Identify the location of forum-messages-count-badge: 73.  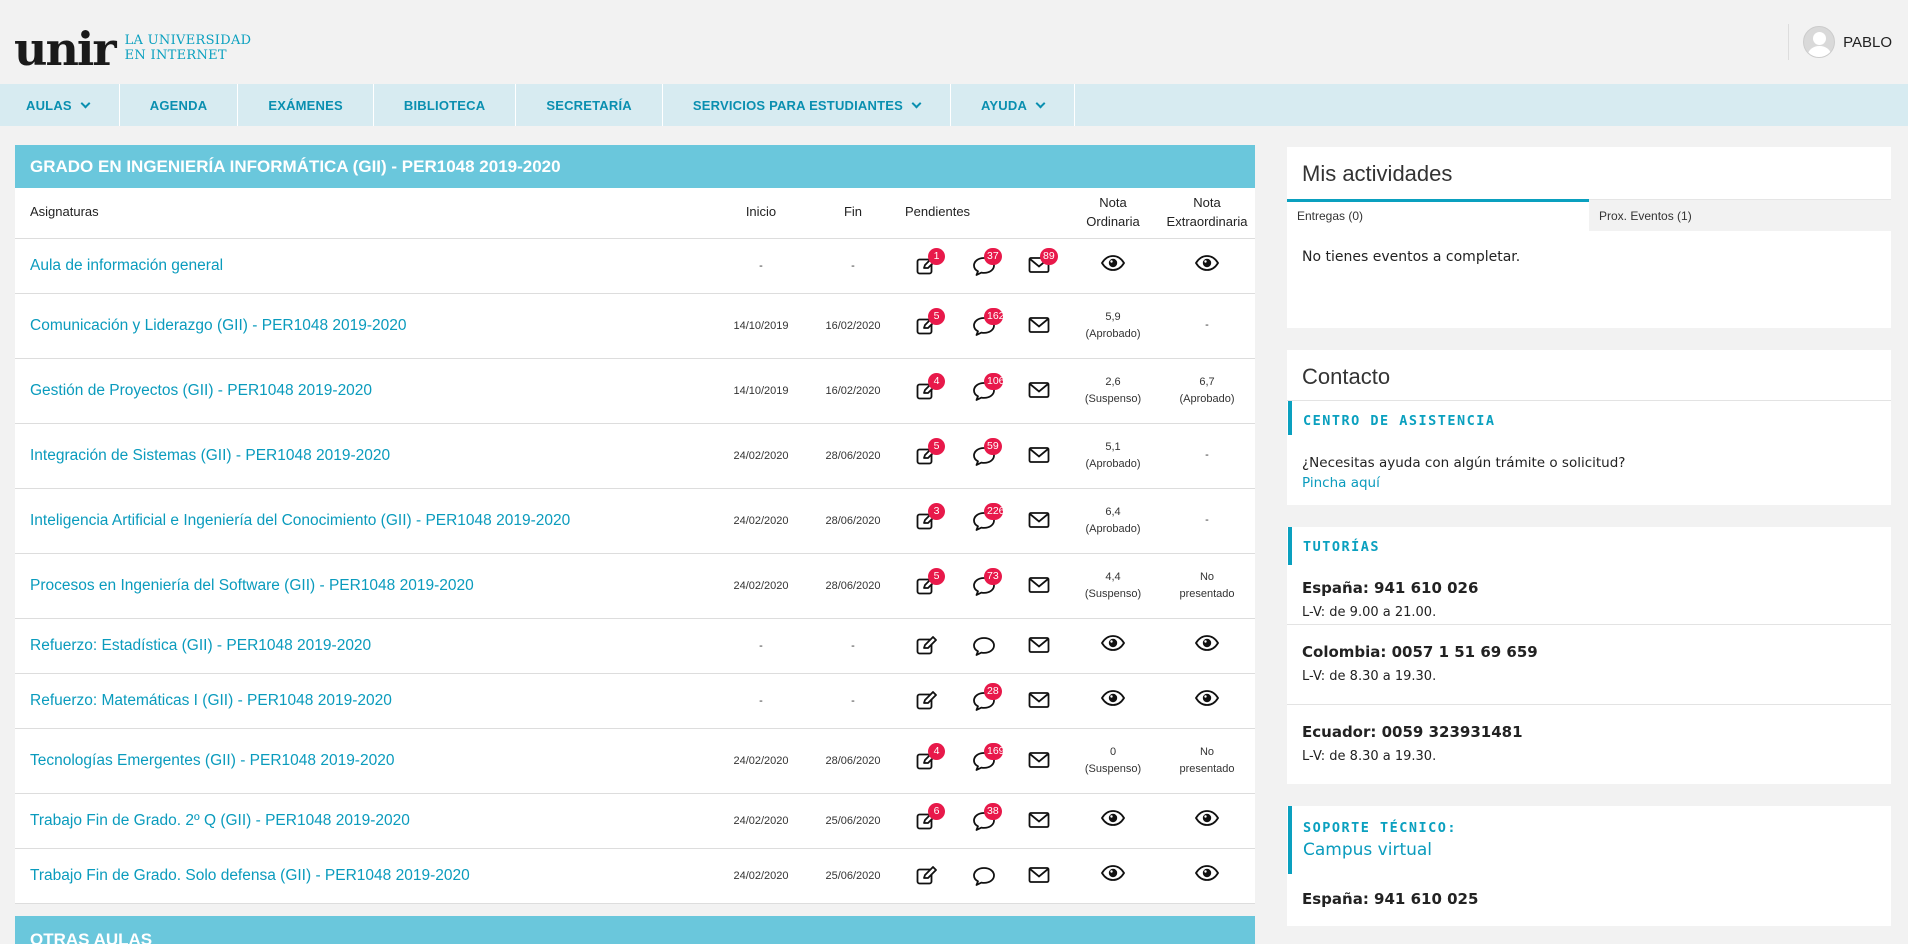
(993, 576).